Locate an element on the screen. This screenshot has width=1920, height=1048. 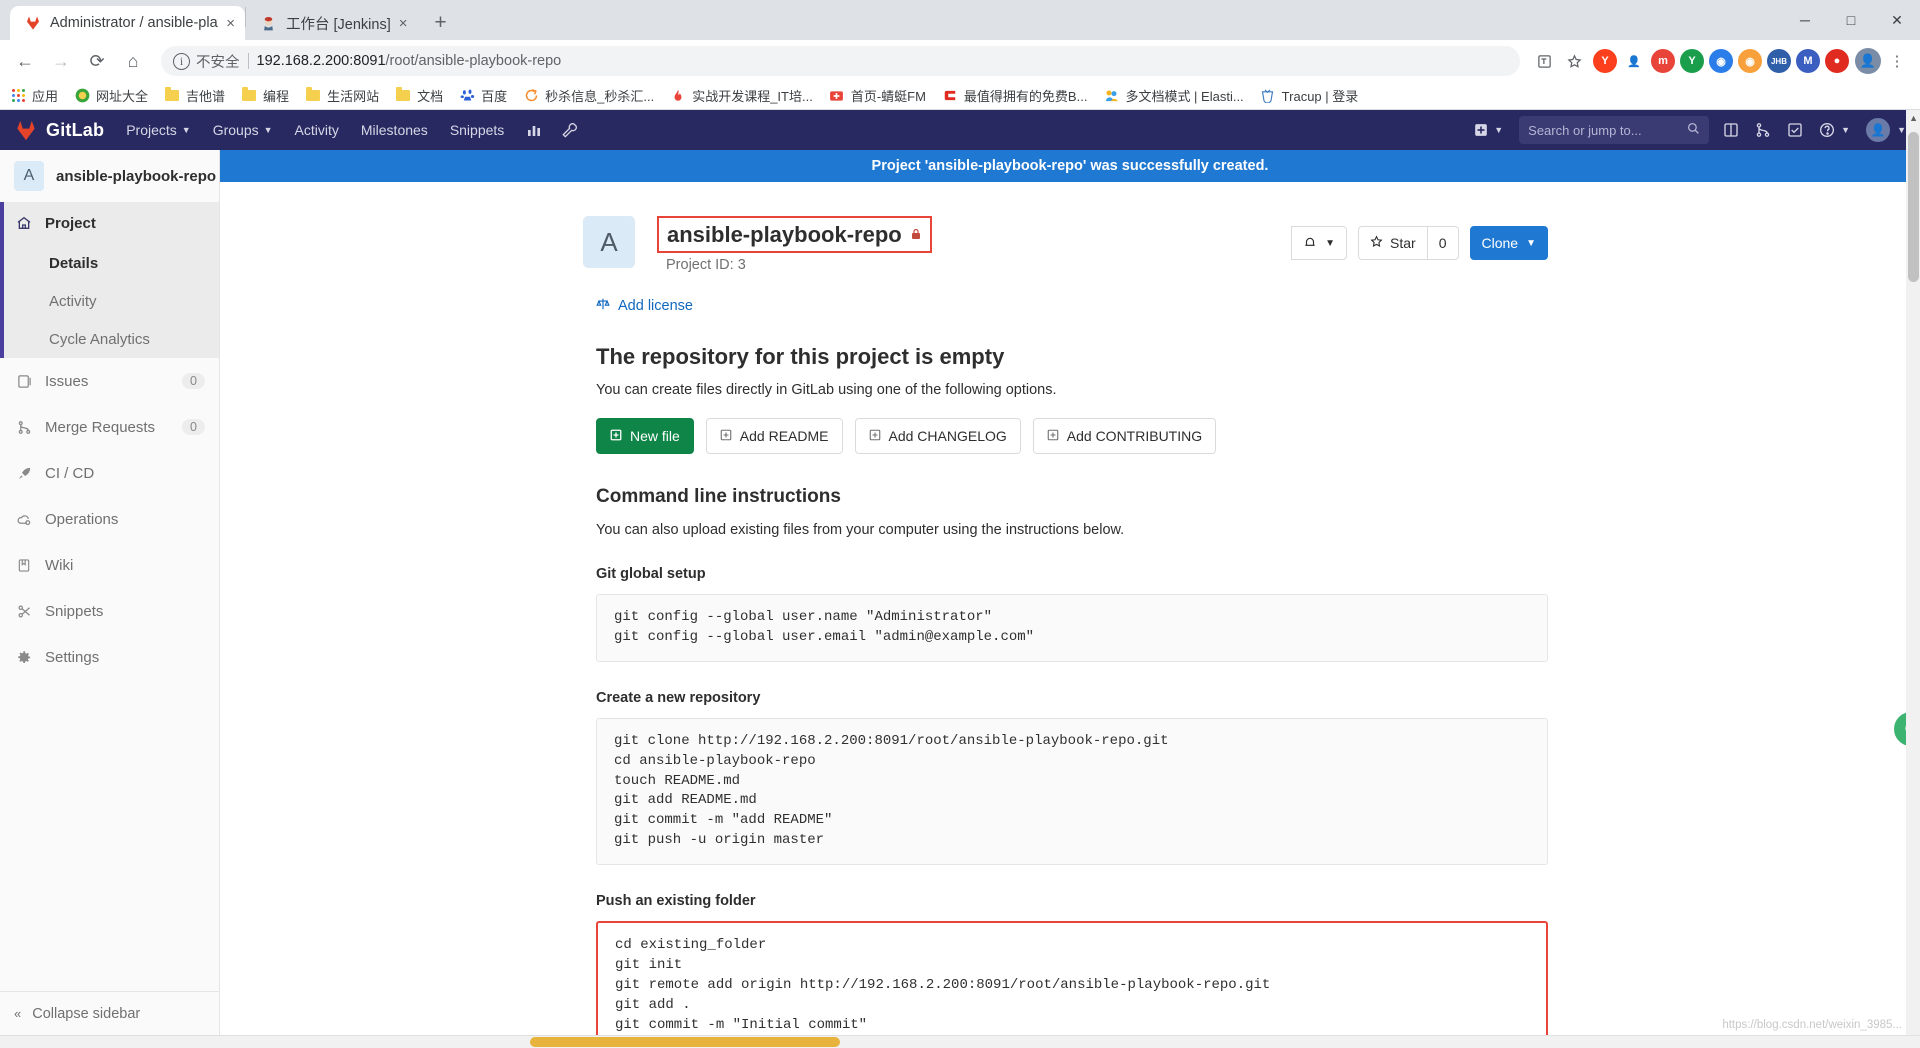
clone-button: Clone ▼ is located at coordinates (1508, 243).